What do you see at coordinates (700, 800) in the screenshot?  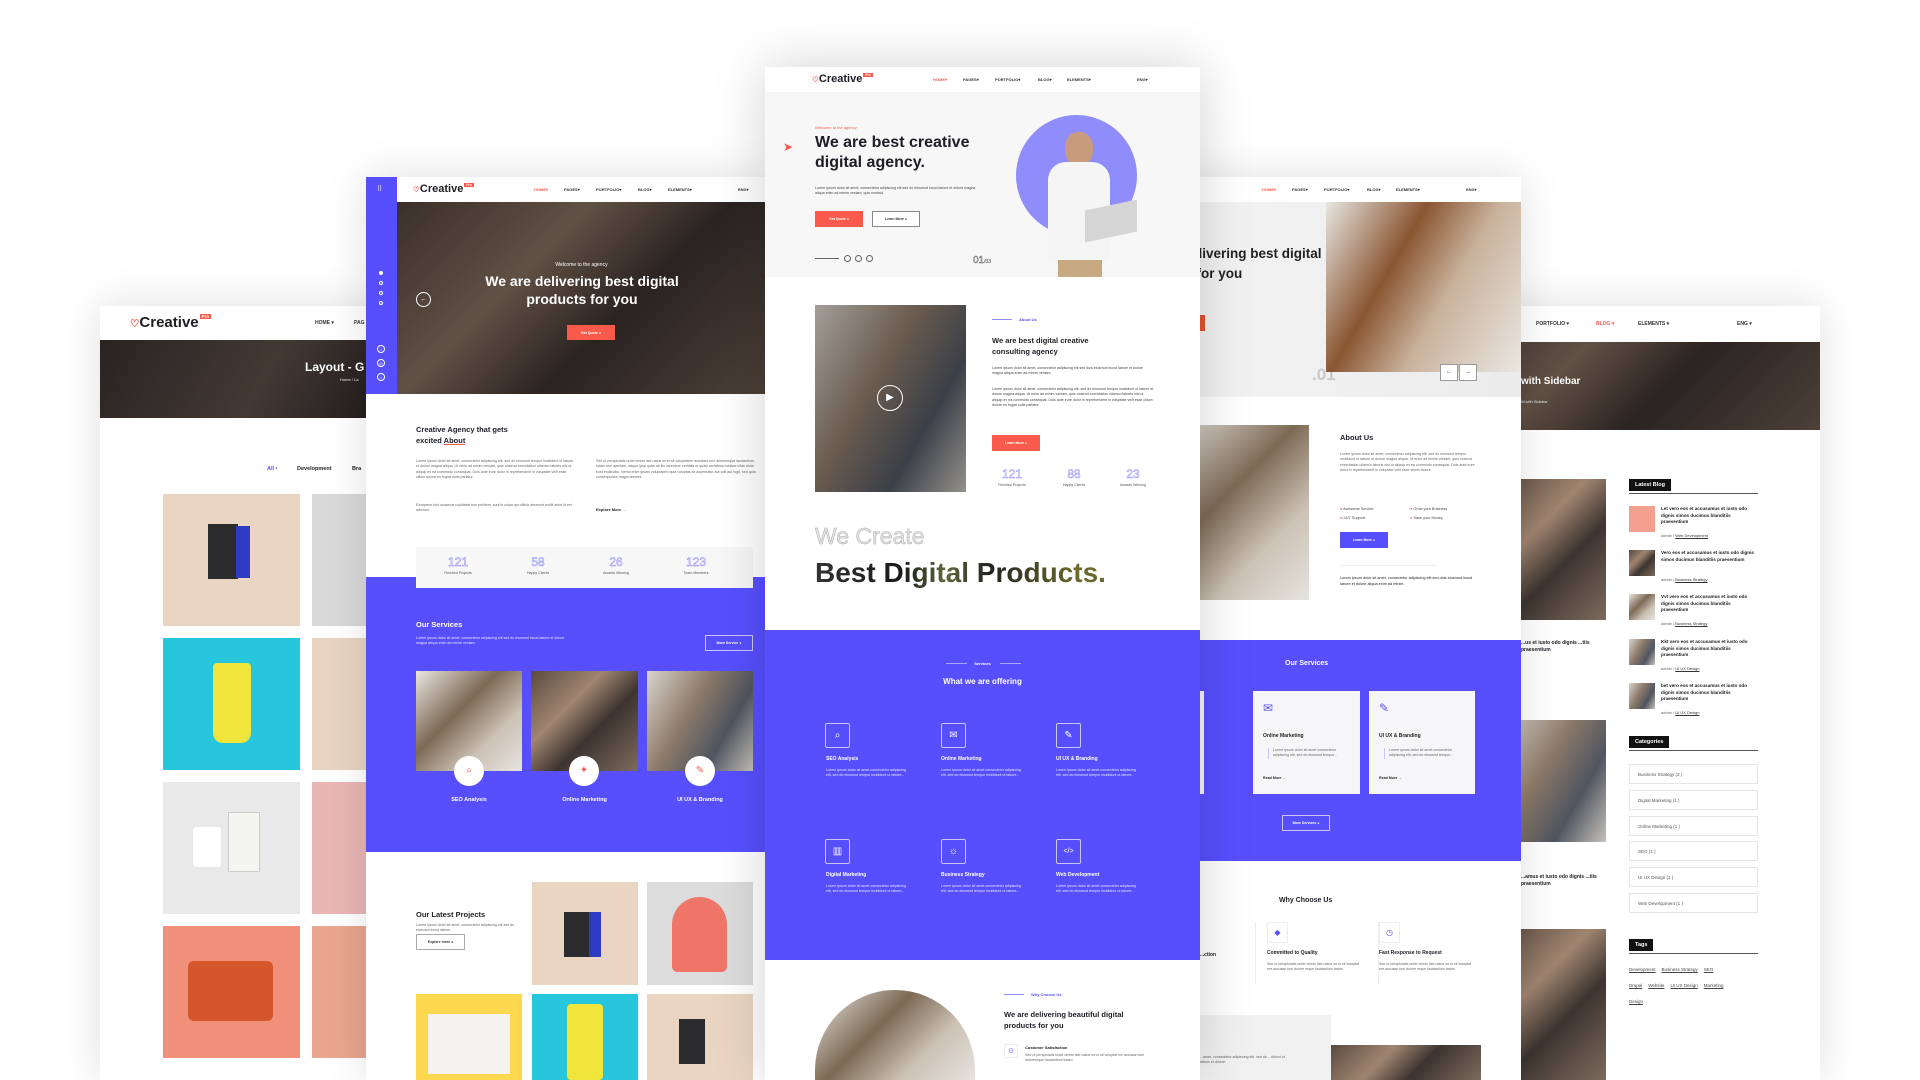 I see `service-label: UI UX & Branding` at bounding box center [700, 800].